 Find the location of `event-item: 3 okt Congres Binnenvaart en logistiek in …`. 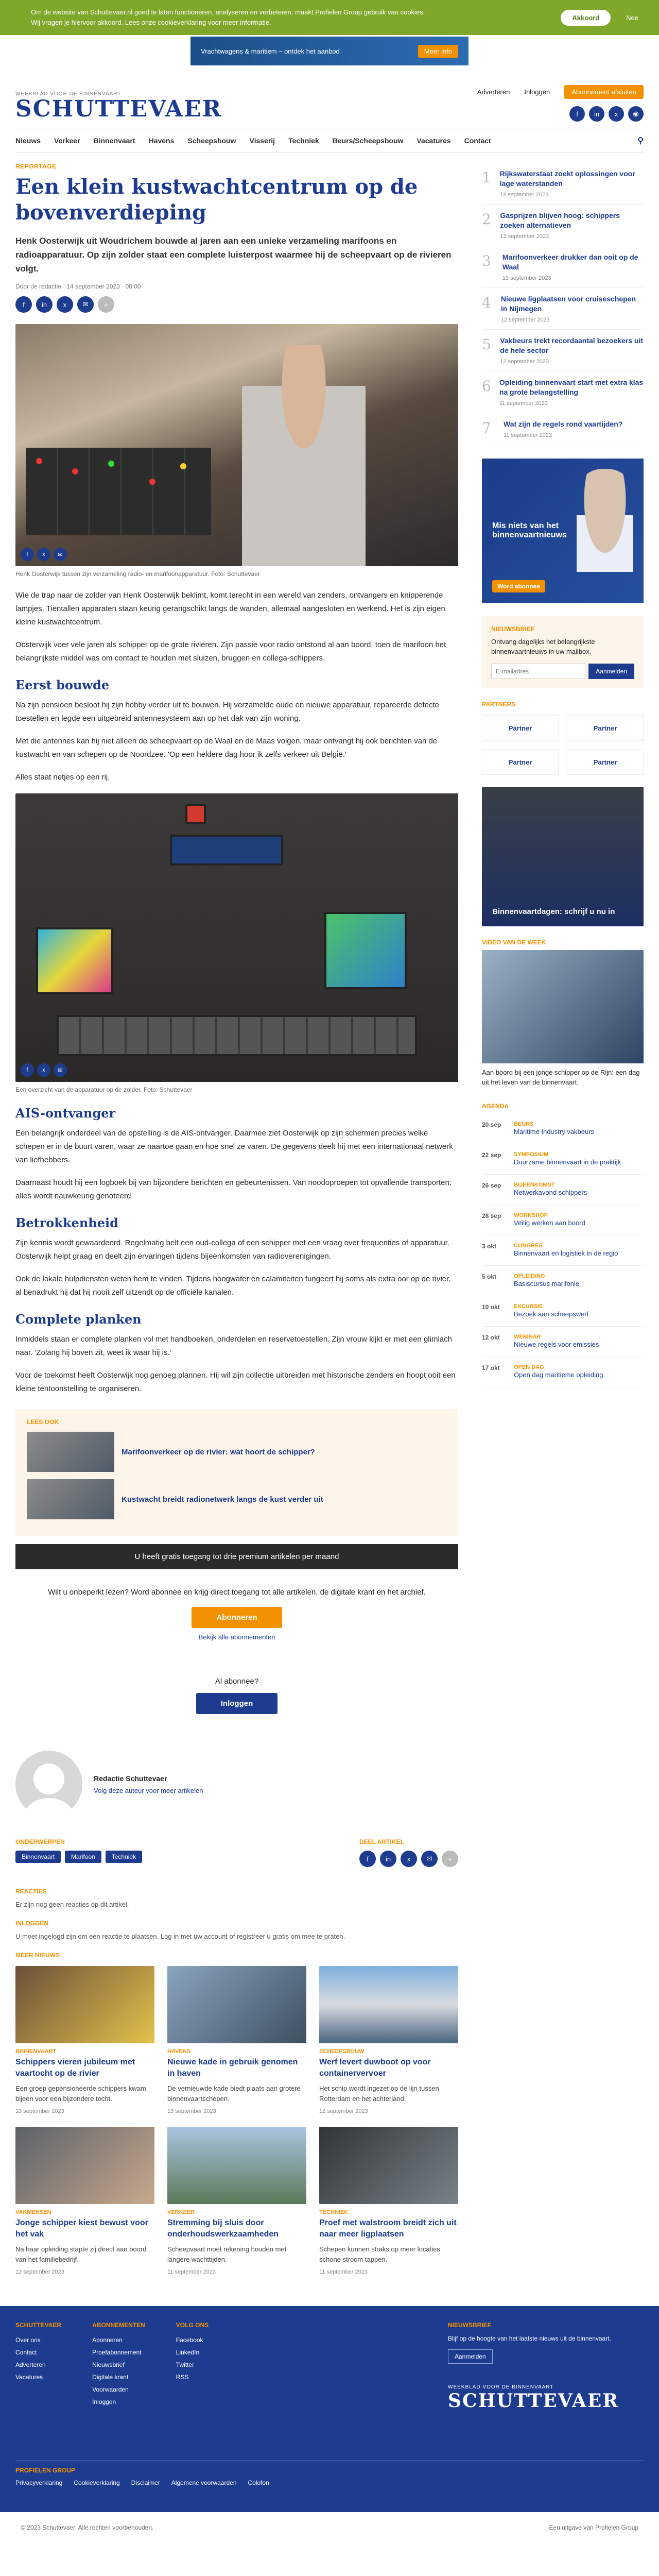

event-item: 3 okt Congres Binnenvaart en logistiek in … is located at coordinates (563, 1250).